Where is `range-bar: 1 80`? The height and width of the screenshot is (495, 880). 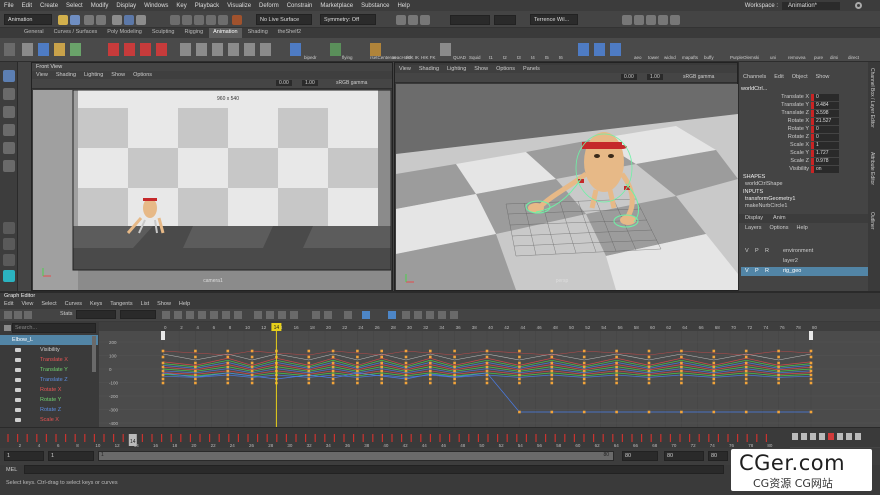
range-bar: 1 80 is located at coordinates (356, 456).